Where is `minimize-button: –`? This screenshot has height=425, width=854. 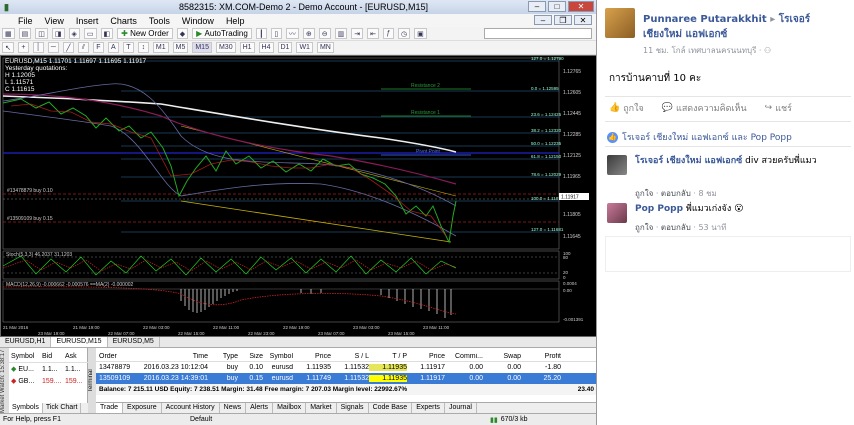
minimize-button: – is located at coordinates (537, 6).